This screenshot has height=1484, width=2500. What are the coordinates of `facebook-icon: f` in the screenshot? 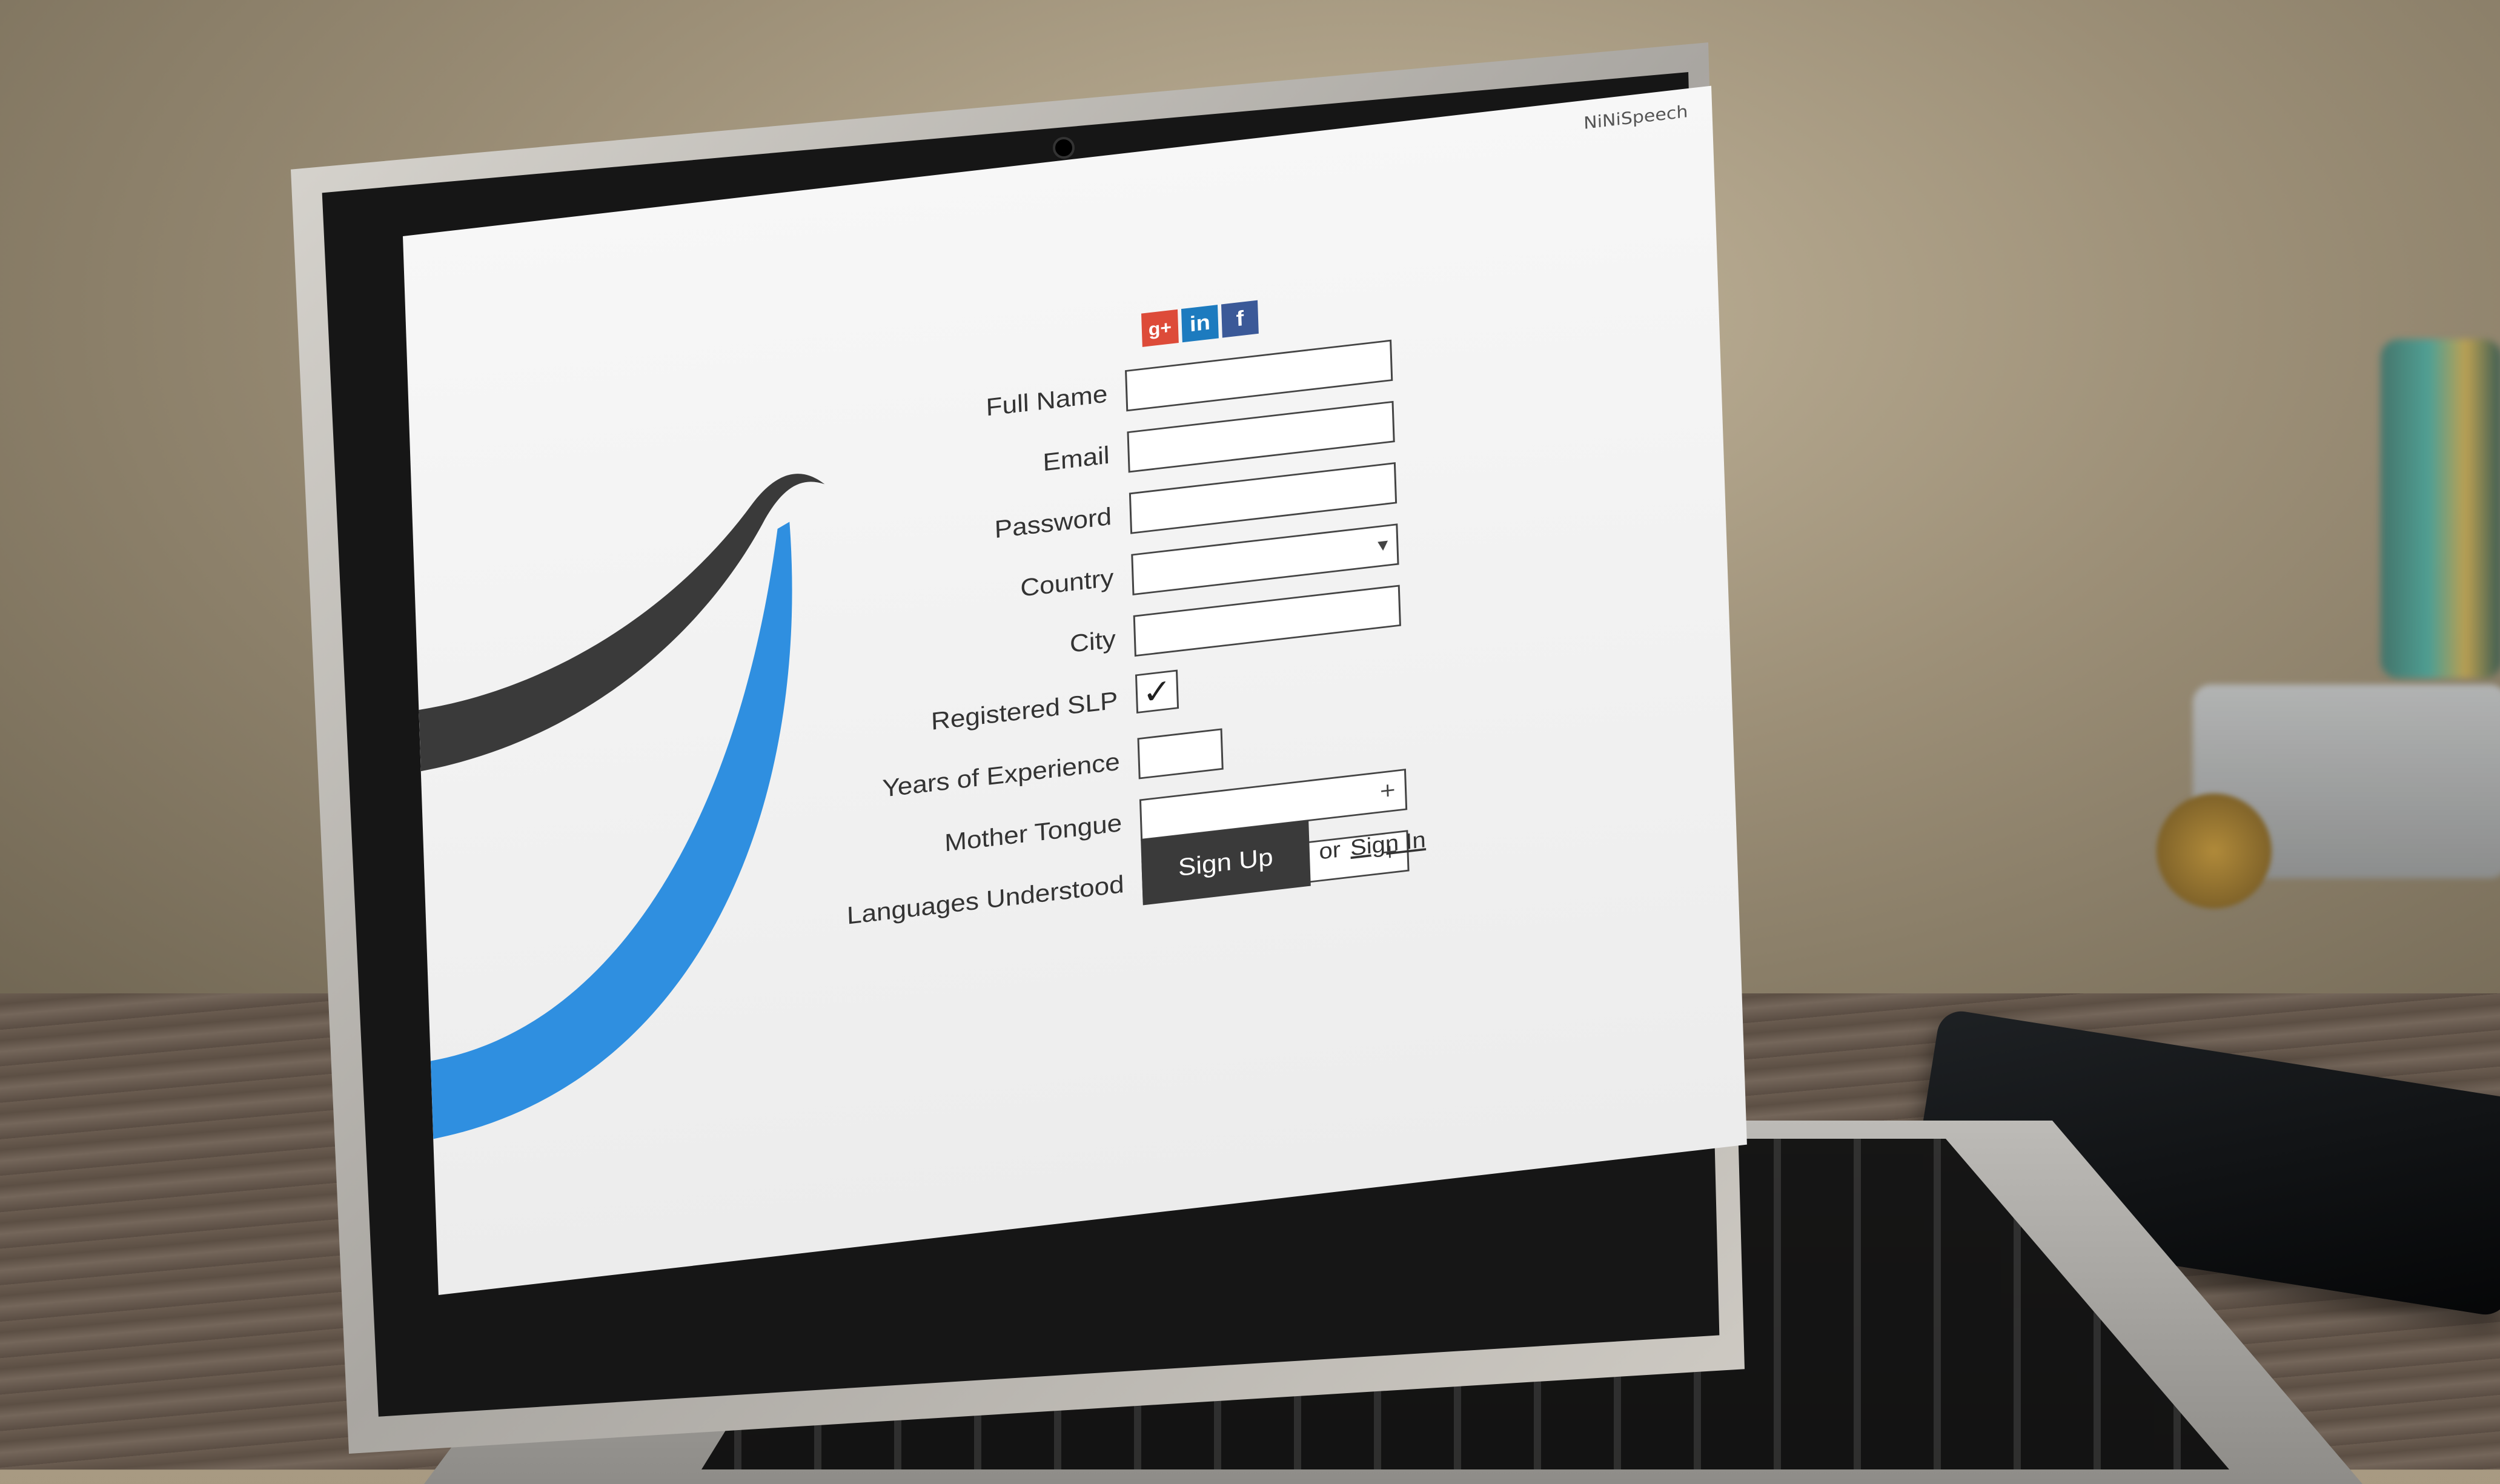 It's located at (1240, 319).